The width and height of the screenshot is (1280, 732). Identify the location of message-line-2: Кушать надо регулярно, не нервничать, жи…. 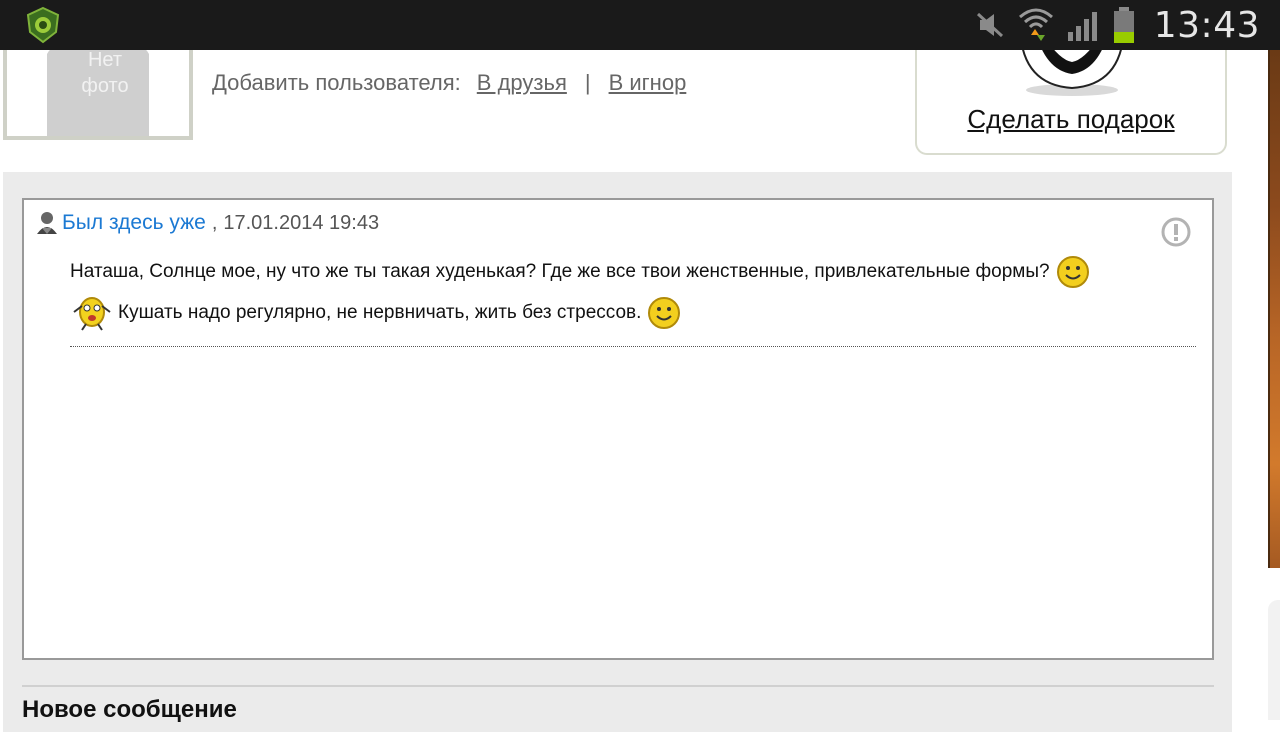
(635, 313).